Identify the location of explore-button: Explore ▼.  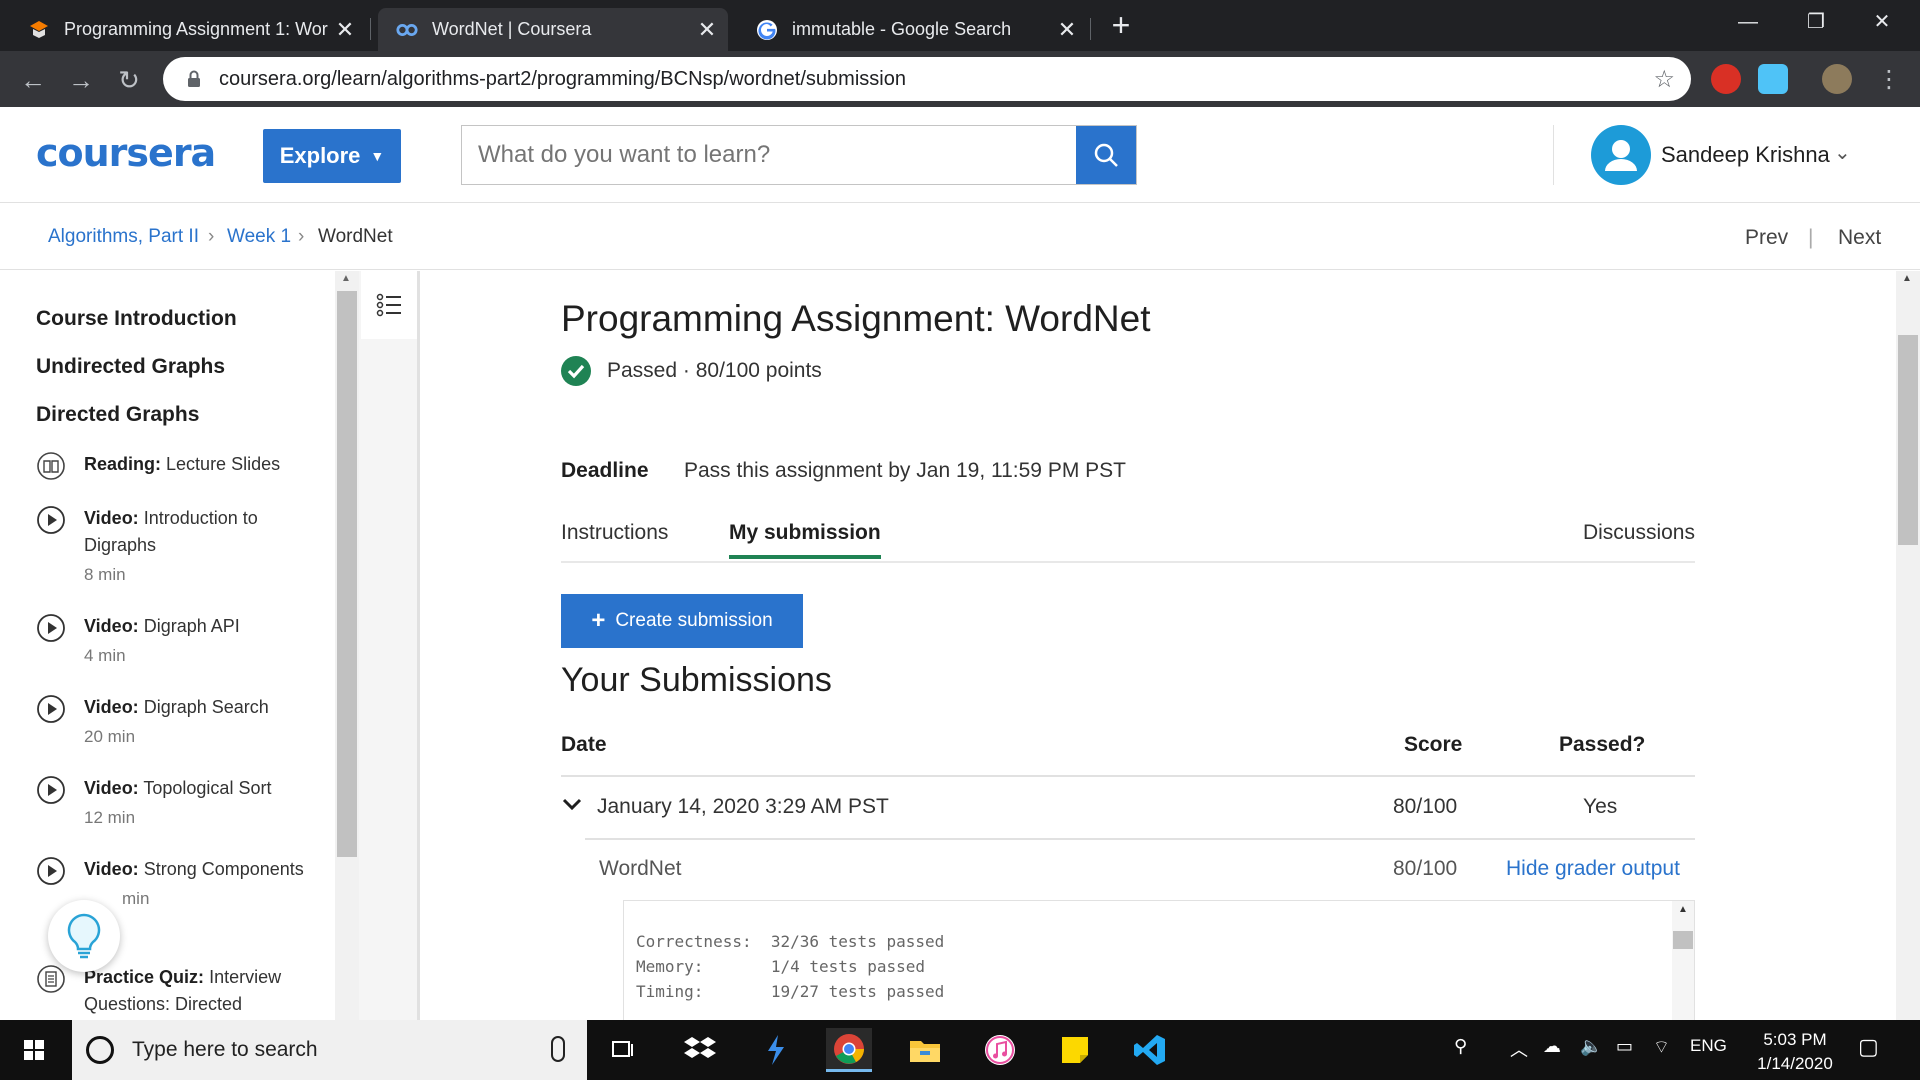
(332, 156).